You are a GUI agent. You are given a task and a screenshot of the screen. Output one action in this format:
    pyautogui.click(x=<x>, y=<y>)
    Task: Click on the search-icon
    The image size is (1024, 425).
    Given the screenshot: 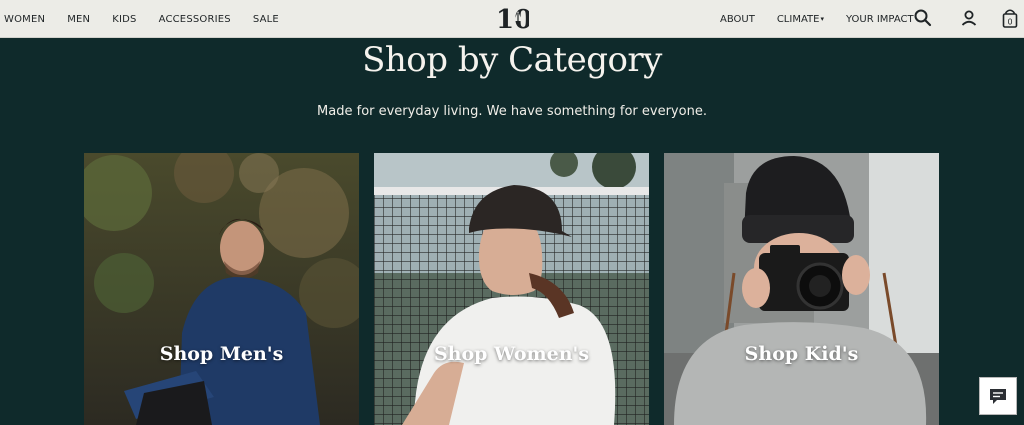 What is the action you would take?
    pyautogui.click(x=923, y=18)
    